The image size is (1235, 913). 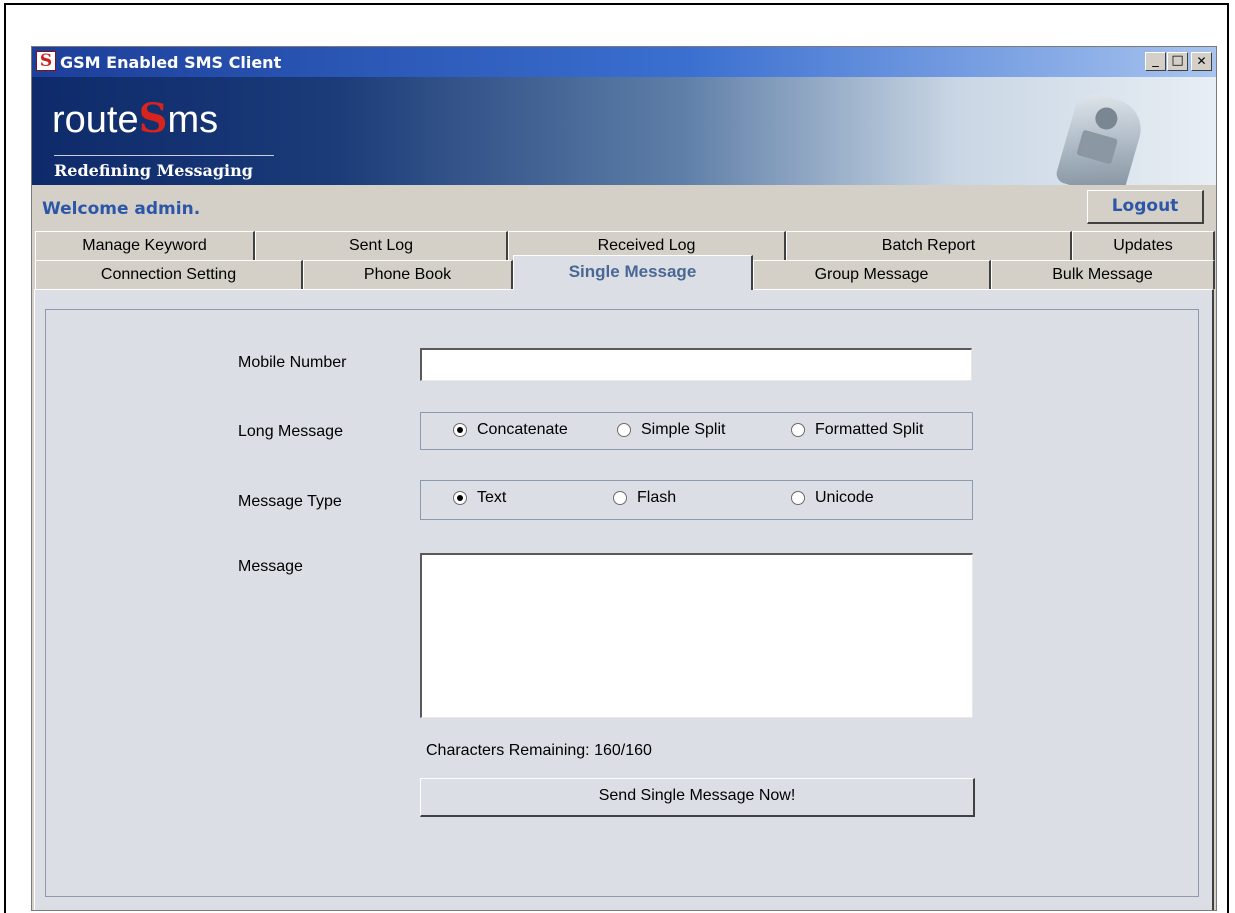 What do you see at coordinates (1155, 61) in the screenshot?
I see `minimize-button: _` at bounding box center [1155, 61].